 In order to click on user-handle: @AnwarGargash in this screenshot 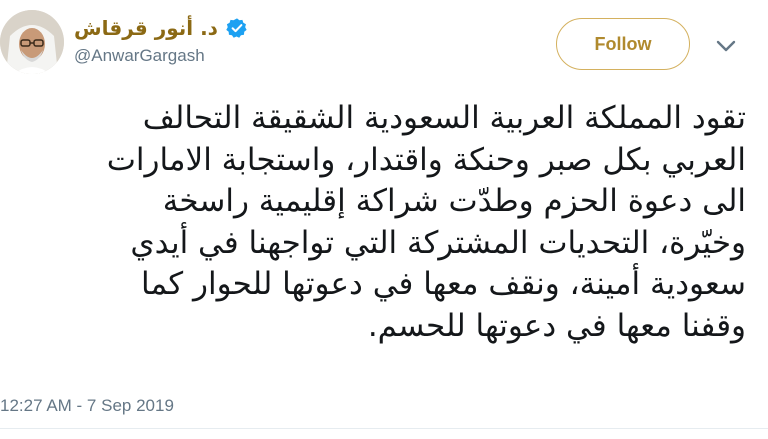, I will do `click(224, 56)`.